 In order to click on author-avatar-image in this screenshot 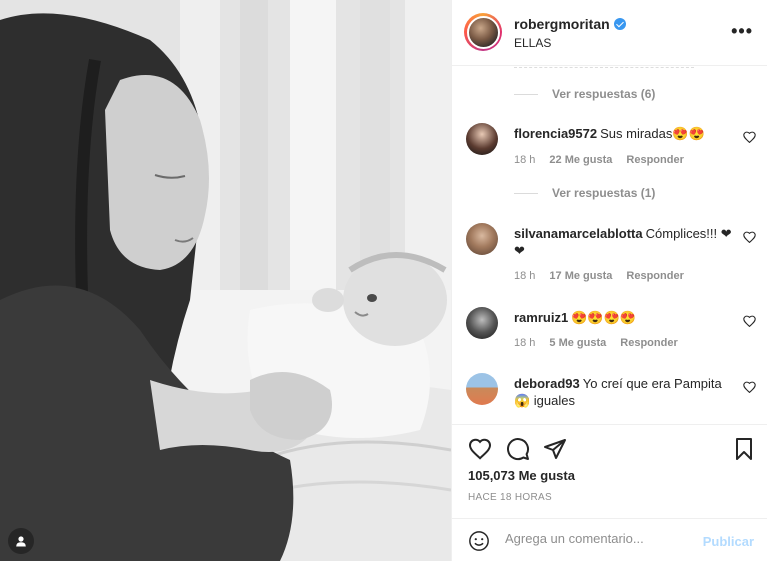, I will do `click(483, 32)`.